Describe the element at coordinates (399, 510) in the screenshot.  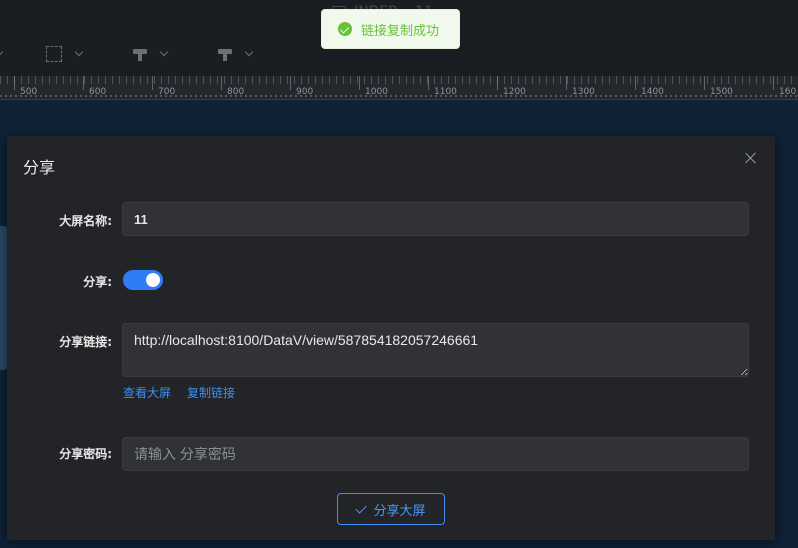
I see `share-screen-button-label: 分享大屏` at that location.